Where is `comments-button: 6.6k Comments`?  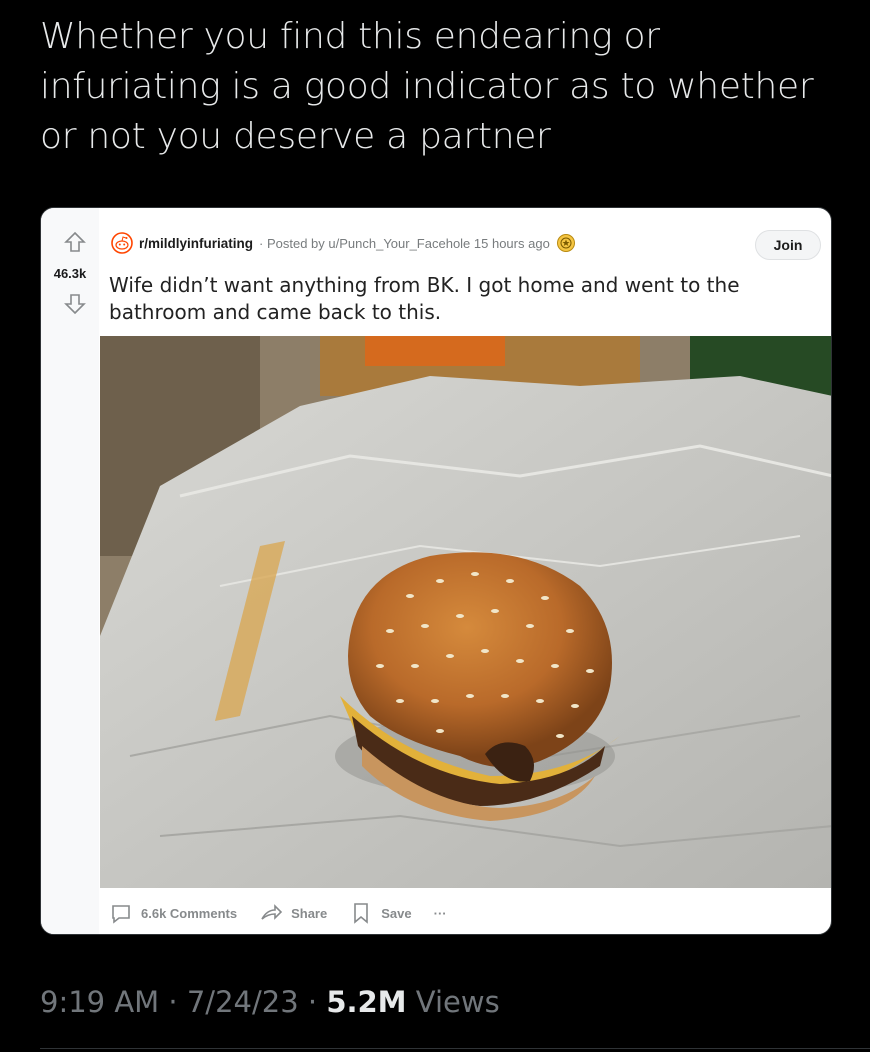 comments-button: 6.6k Comments is located at coordinates (173, 913).